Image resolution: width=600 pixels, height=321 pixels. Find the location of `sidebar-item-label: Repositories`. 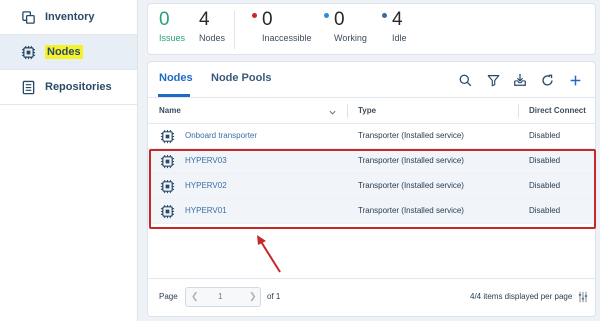

sidebar-item-label: Repositories is located at coordinates (78, 87).